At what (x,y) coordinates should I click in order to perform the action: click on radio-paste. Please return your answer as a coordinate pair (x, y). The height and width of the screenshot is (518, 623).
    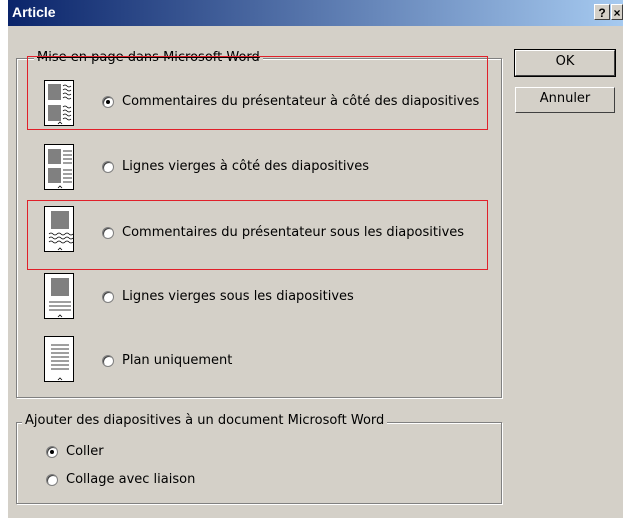
    Looking at the image, I should click on (52, 452).